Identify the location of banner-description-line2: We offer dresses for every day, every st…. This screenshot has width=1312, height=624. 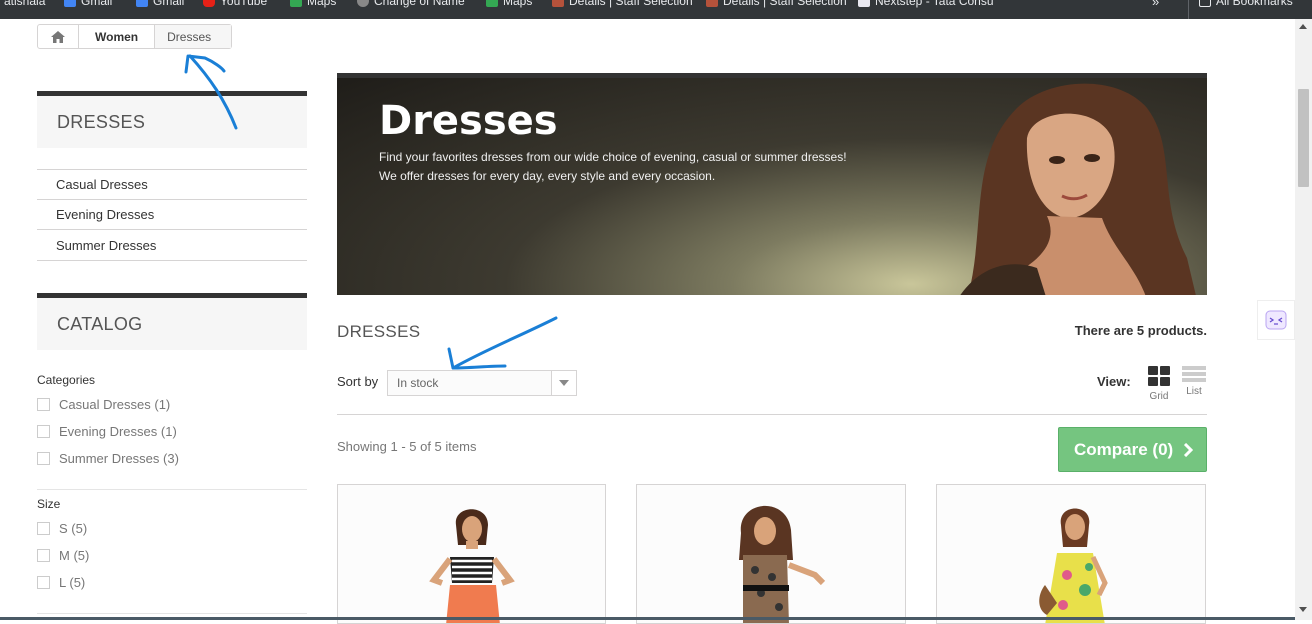
(547, 176).